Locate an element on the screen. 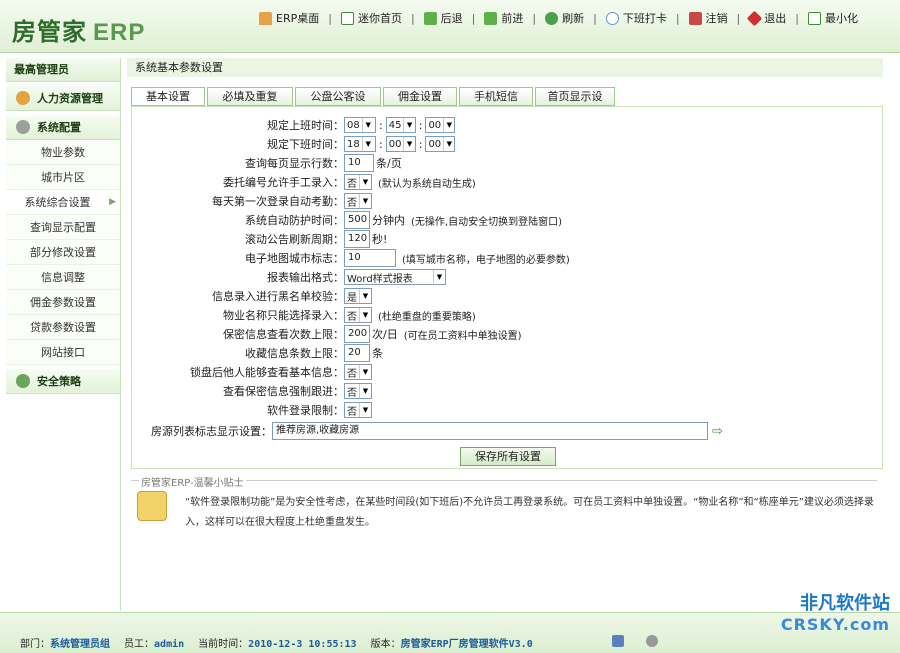 This screenshot has width=900, height=653. list-flag-row: 房源列表标志显示设置： 推荐房源,收藏房源 ⇨ is located at coordinates (427, 431).